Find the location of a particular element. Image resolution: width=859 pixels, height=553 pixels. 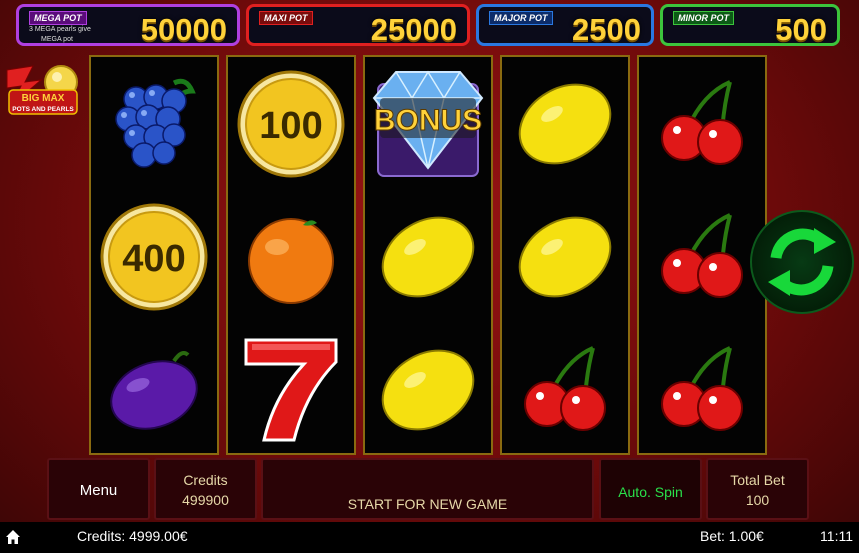

spin-button is located at coordinates (802, 262).